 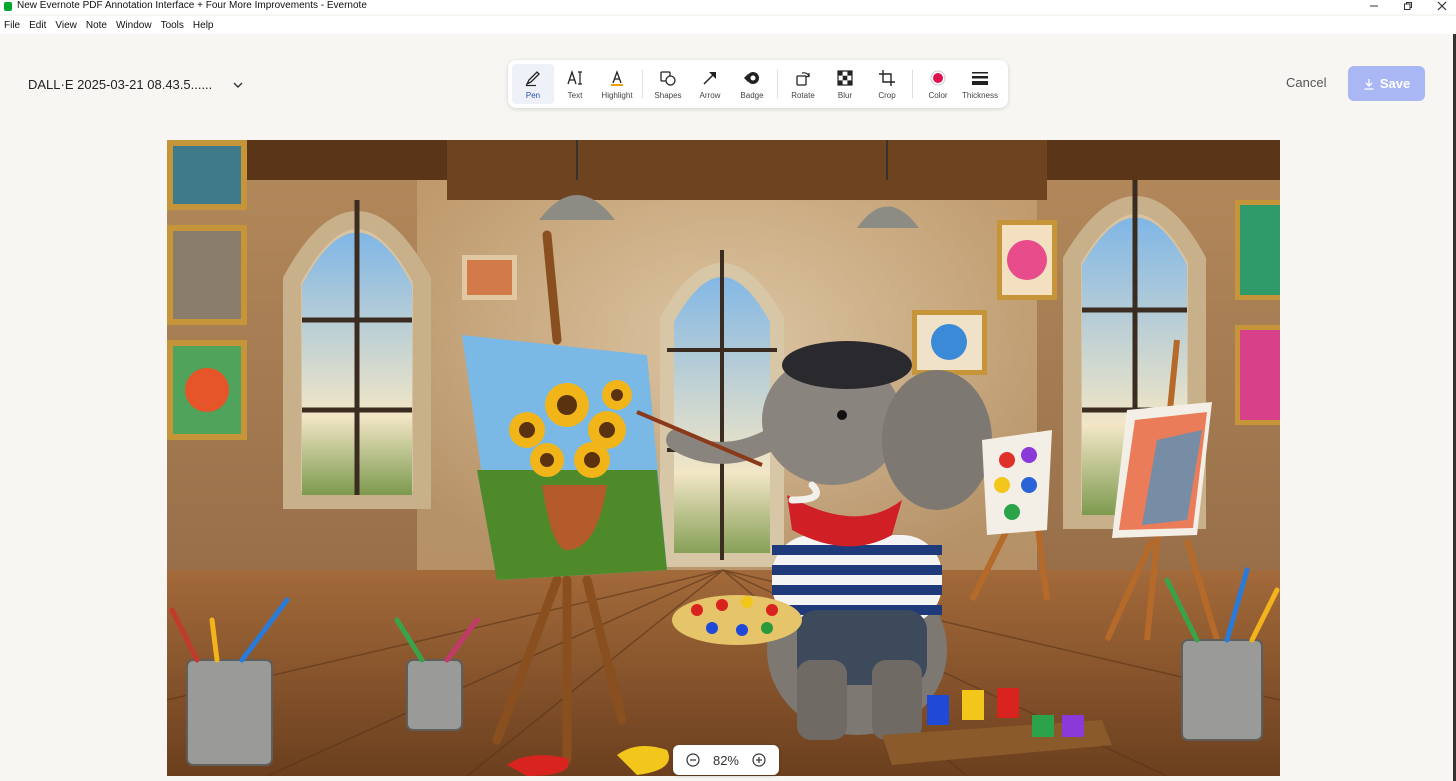 What do you see at coordinates (617, 78) in the screenshot?
I see `highlight-icon` at bounding box center [617, 78].